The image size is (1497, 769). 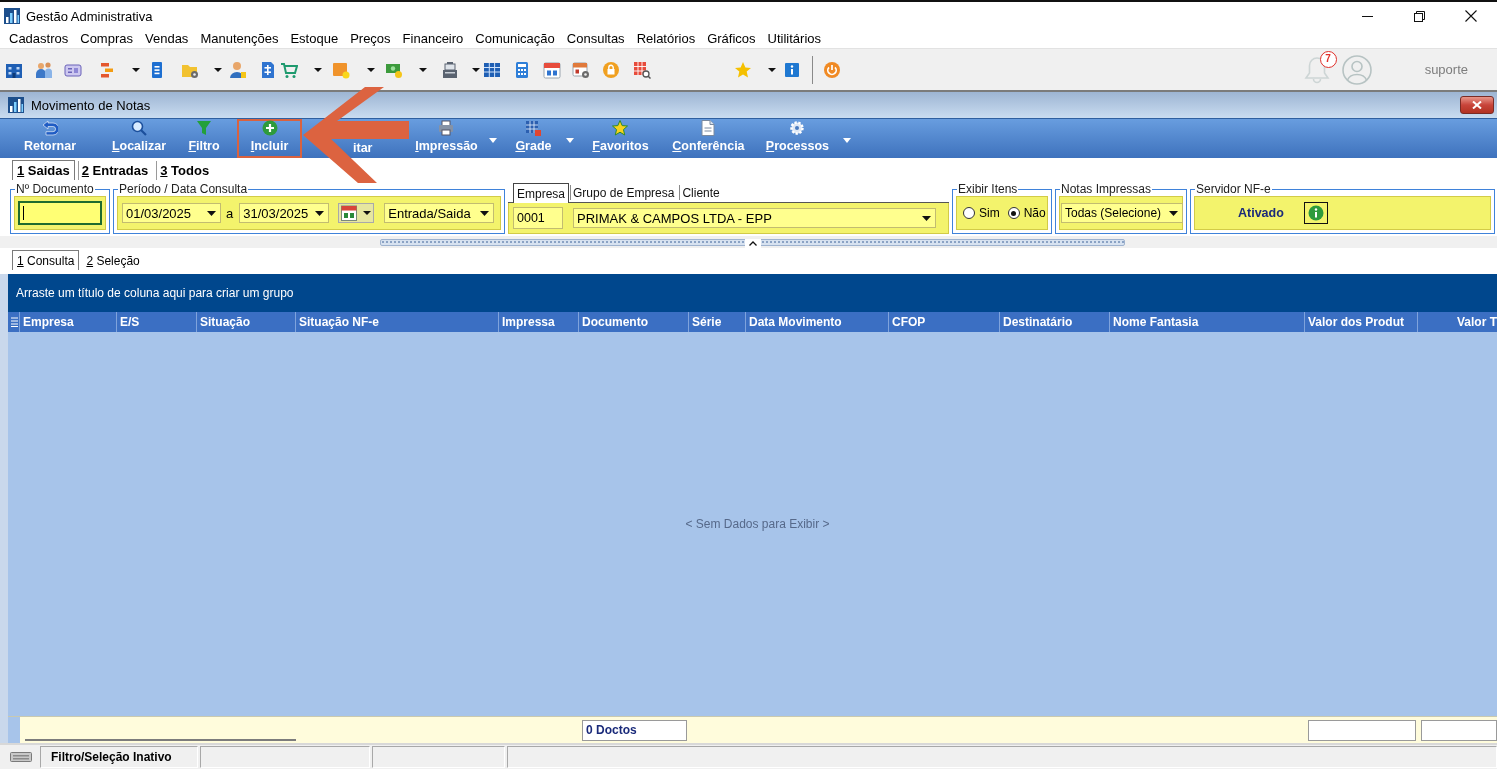 What do you see at coordinates (522, 69) in the screenshot?
I see `calculator-icon` at bounding box center [522, 69].